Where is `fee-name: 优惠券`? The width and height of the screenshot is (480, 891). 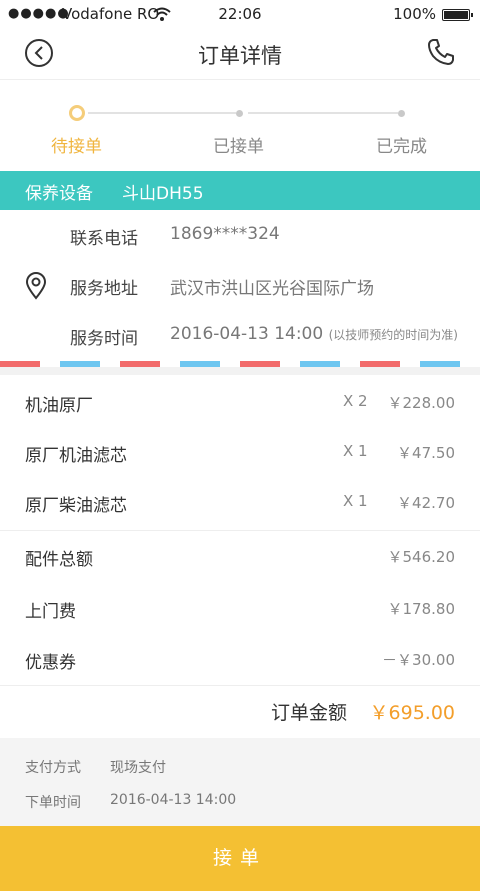
fee-name: 优惠券 is located at coordinates (50, 663).